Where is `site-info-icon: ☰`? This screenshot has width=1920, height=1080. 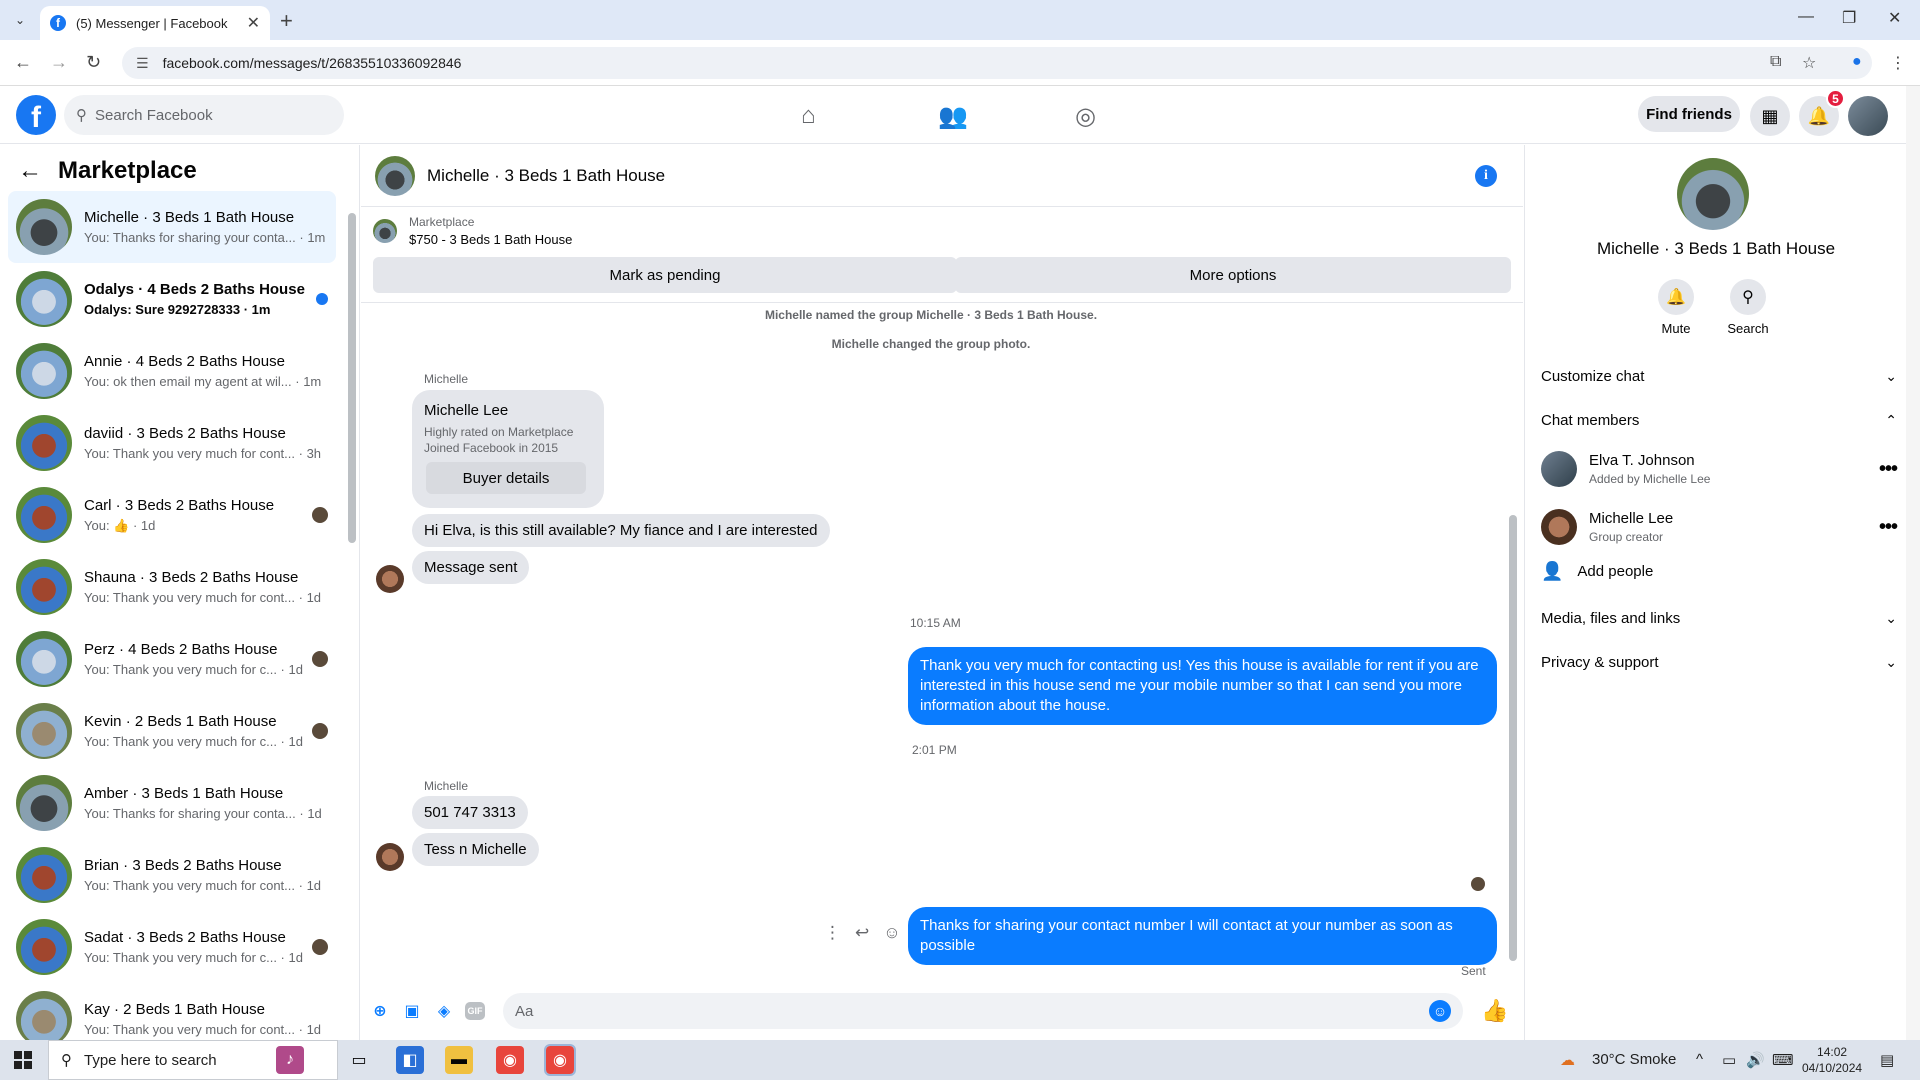 site-info-icon: ☰ is located at coordinates (142, 63).